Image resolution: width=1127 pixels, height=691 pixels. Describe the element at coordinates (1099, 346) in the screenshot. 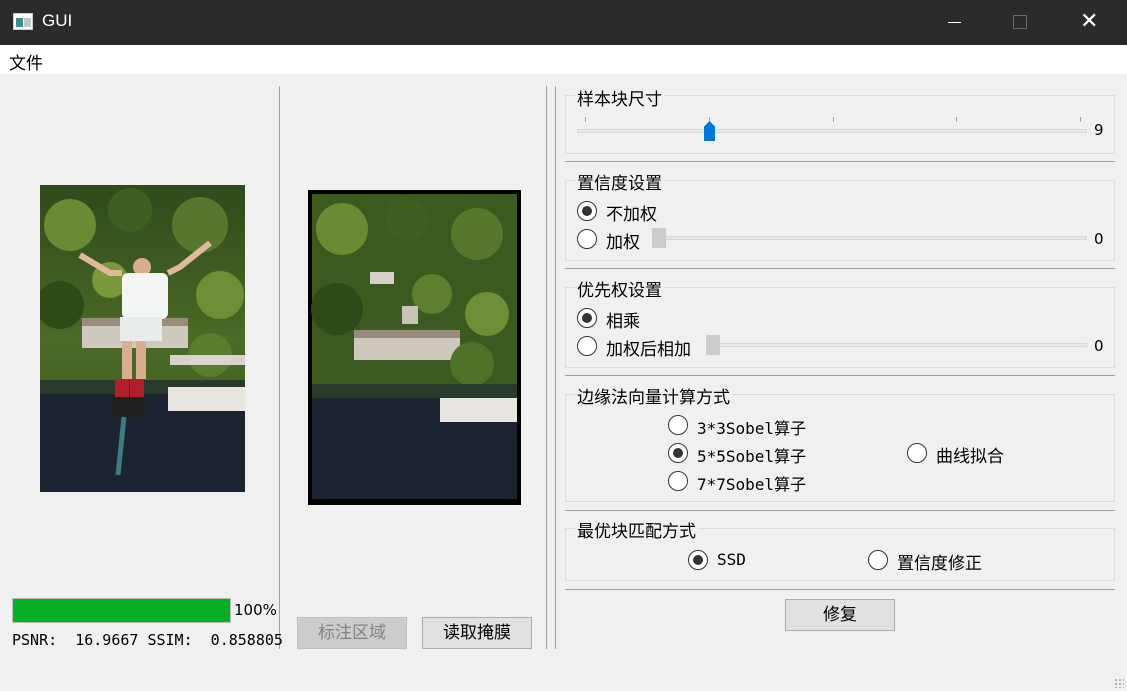

I see `priority-weight-value: 0` at that location.